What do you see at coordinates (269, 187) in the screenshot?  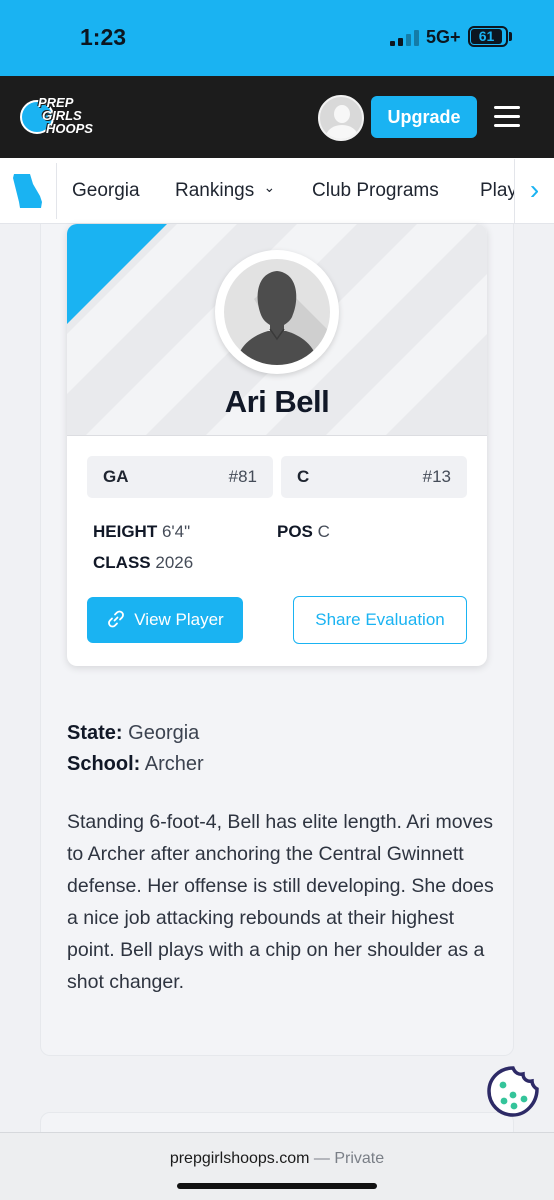 I see `chevron-down-icon: ⌄` at bounding box center [269, 187].